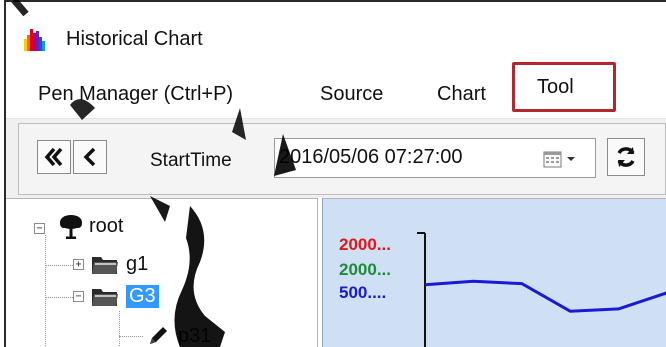  I want to click on pen-icon, so click(158, 335).